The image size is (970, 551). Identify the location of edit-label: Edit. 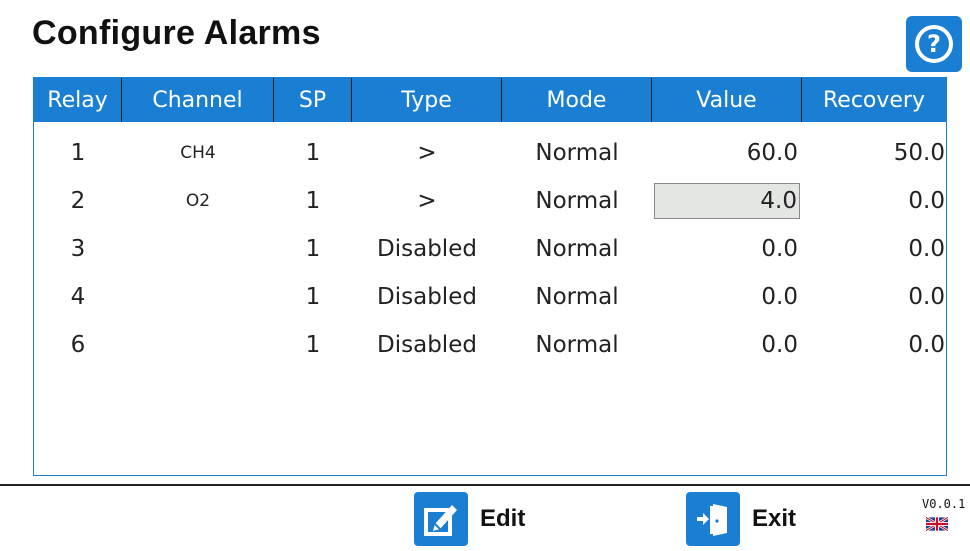
(503, 518).